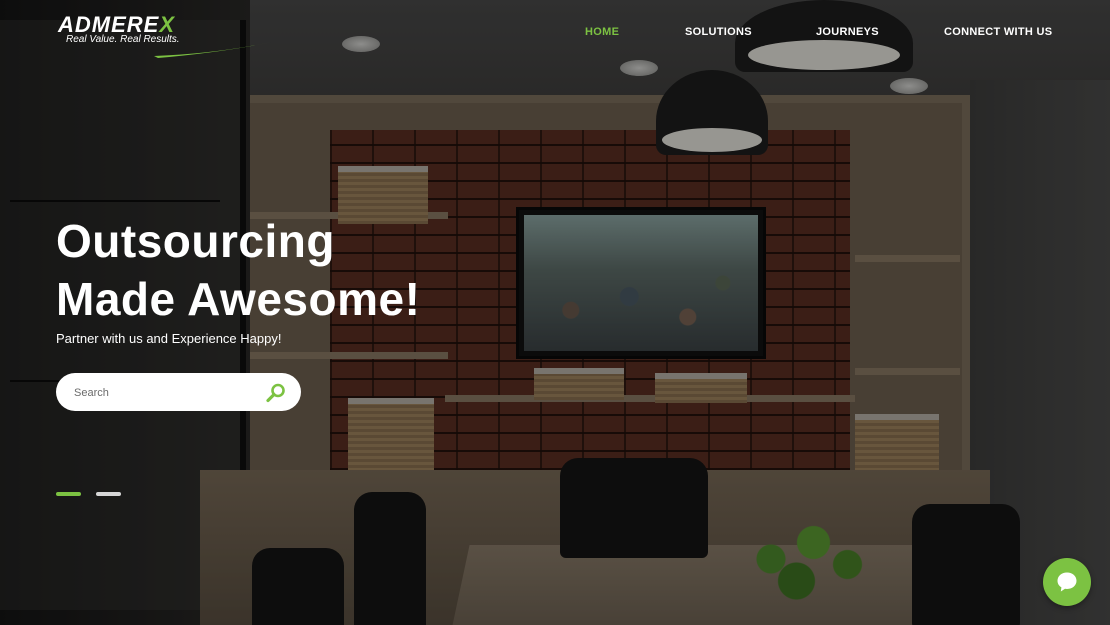 The width and height of the screenshot is (1110, 625). What do you see at coordinates (718, 34) in the screenshot?
I see `nav-solutions: SOLUTIONS` at bounding box center [718, 34].